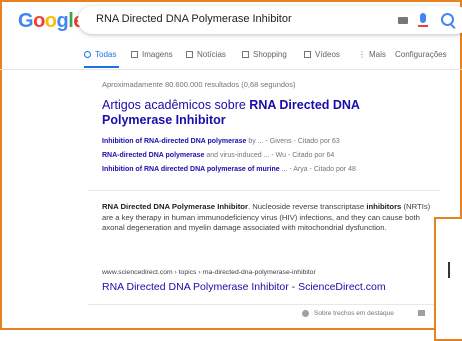  I want to click on tab-noticias: Notícias, so click(206, 54).